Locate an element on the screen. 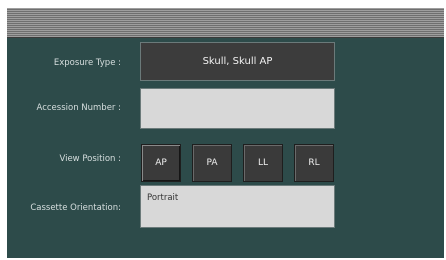 The width and height of the screenshot is (446, 260). title-bar is located at coordinates (225, 23).